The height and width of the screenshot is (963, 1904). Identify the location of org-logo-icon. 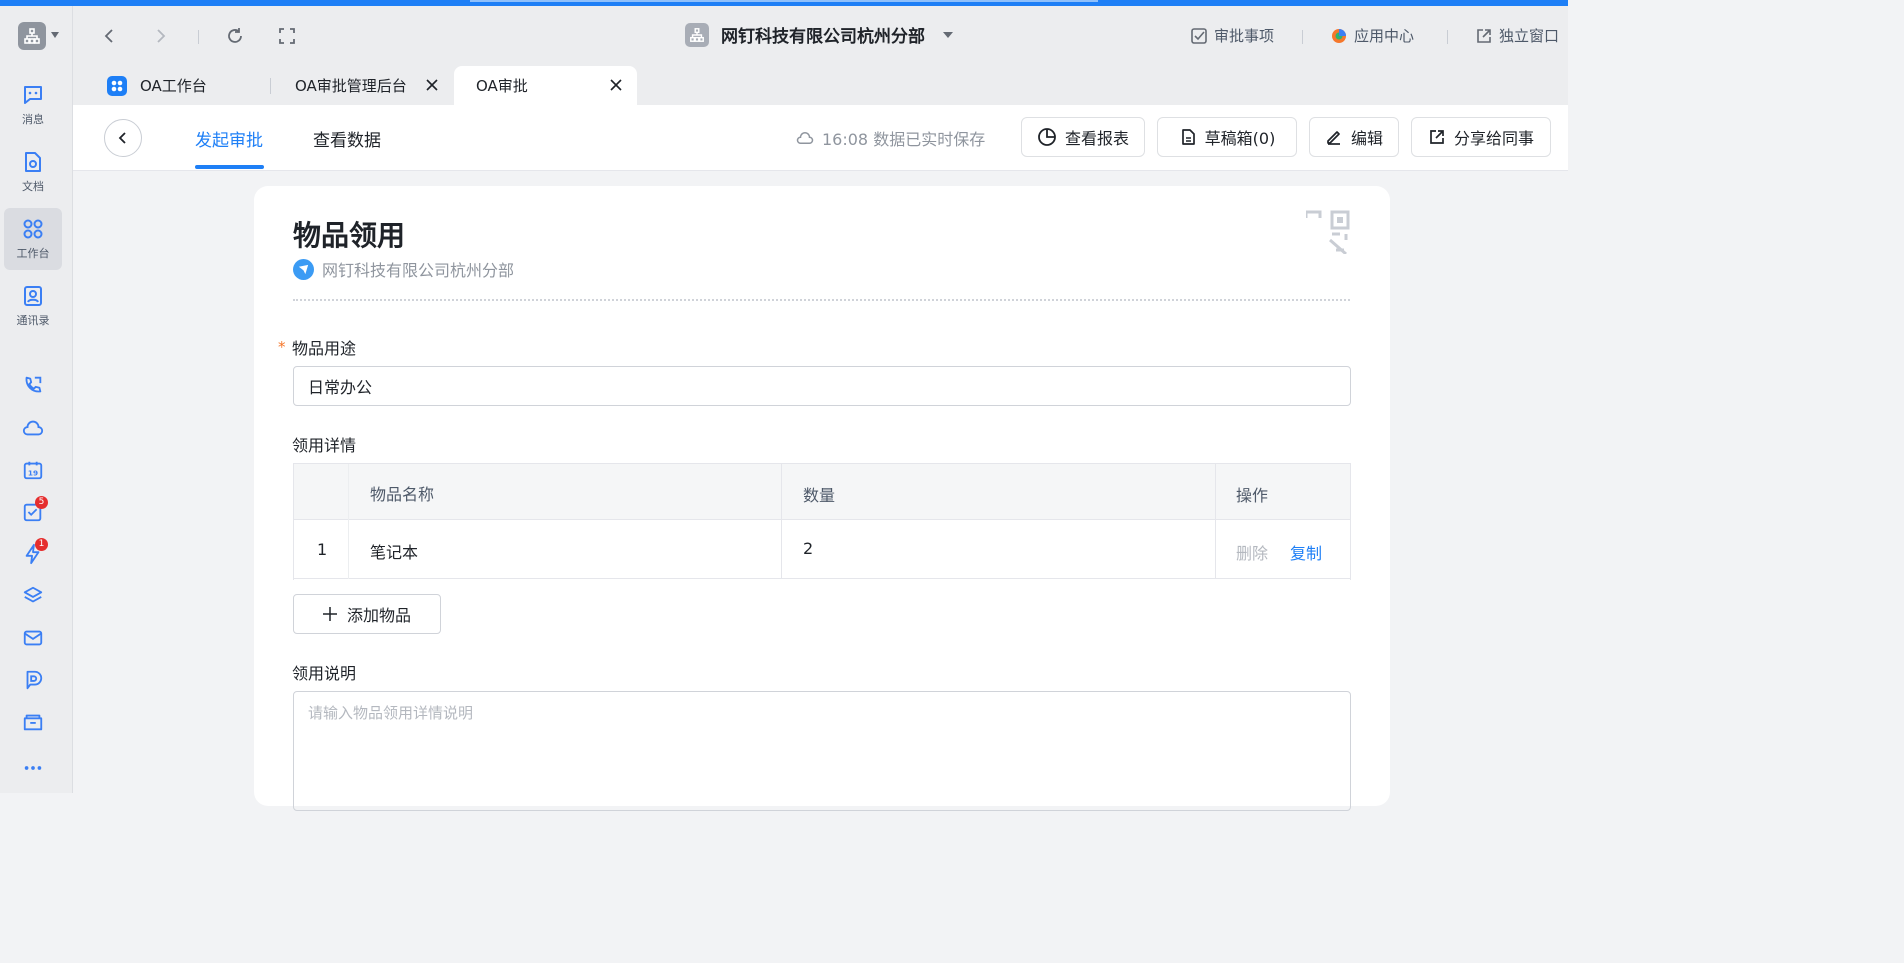
(303, 269).